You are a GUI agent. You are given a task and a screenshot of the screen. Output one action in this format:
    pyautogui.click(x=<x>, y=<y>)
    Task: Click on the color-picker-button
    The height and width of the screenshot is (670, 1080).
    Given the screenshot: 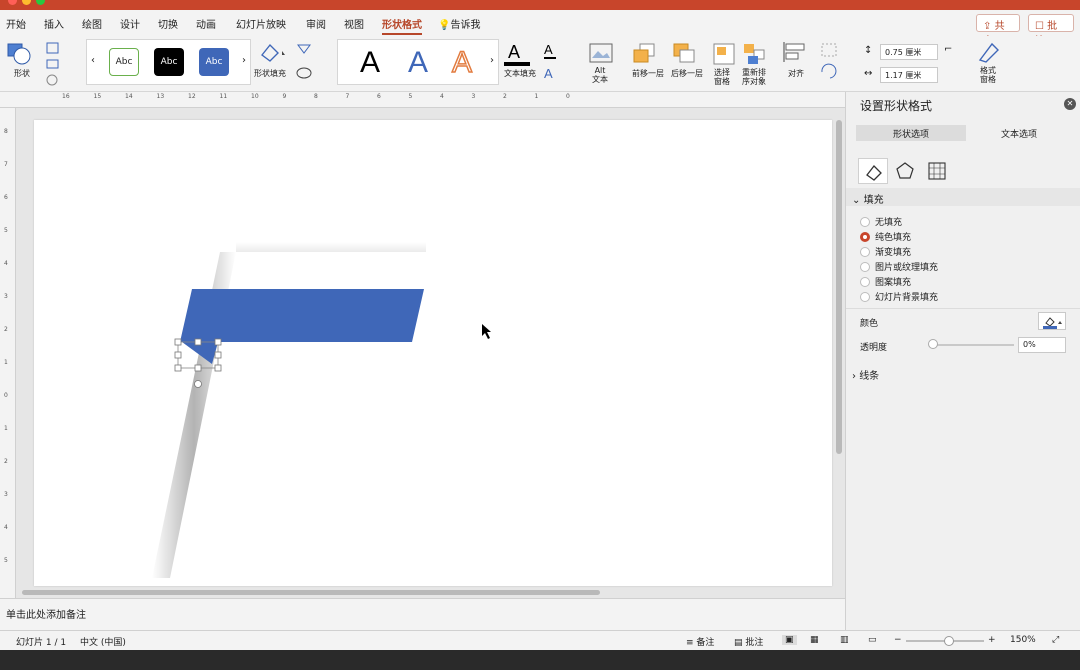 What is the action you would take?
    pyautogui.click(x=1052, y=321)
    